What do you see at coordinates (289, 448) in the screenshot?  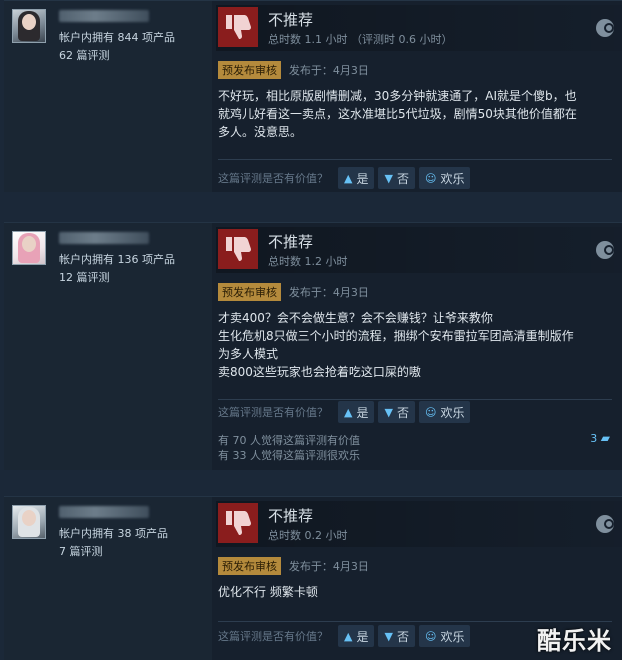 I see `review-stats: 有 70 人觉得这篇评测有价值 有 33 人觉得这篇评测很欢乐` at bounding box center [289, 448].